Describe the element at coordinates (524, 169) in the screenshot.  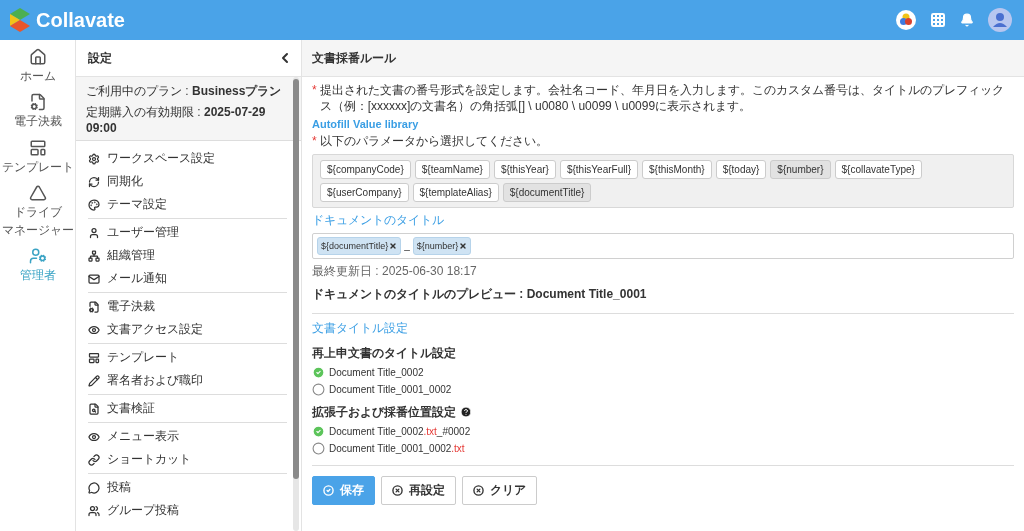
I see `parameter-chip: ${thisYear}` at that location.